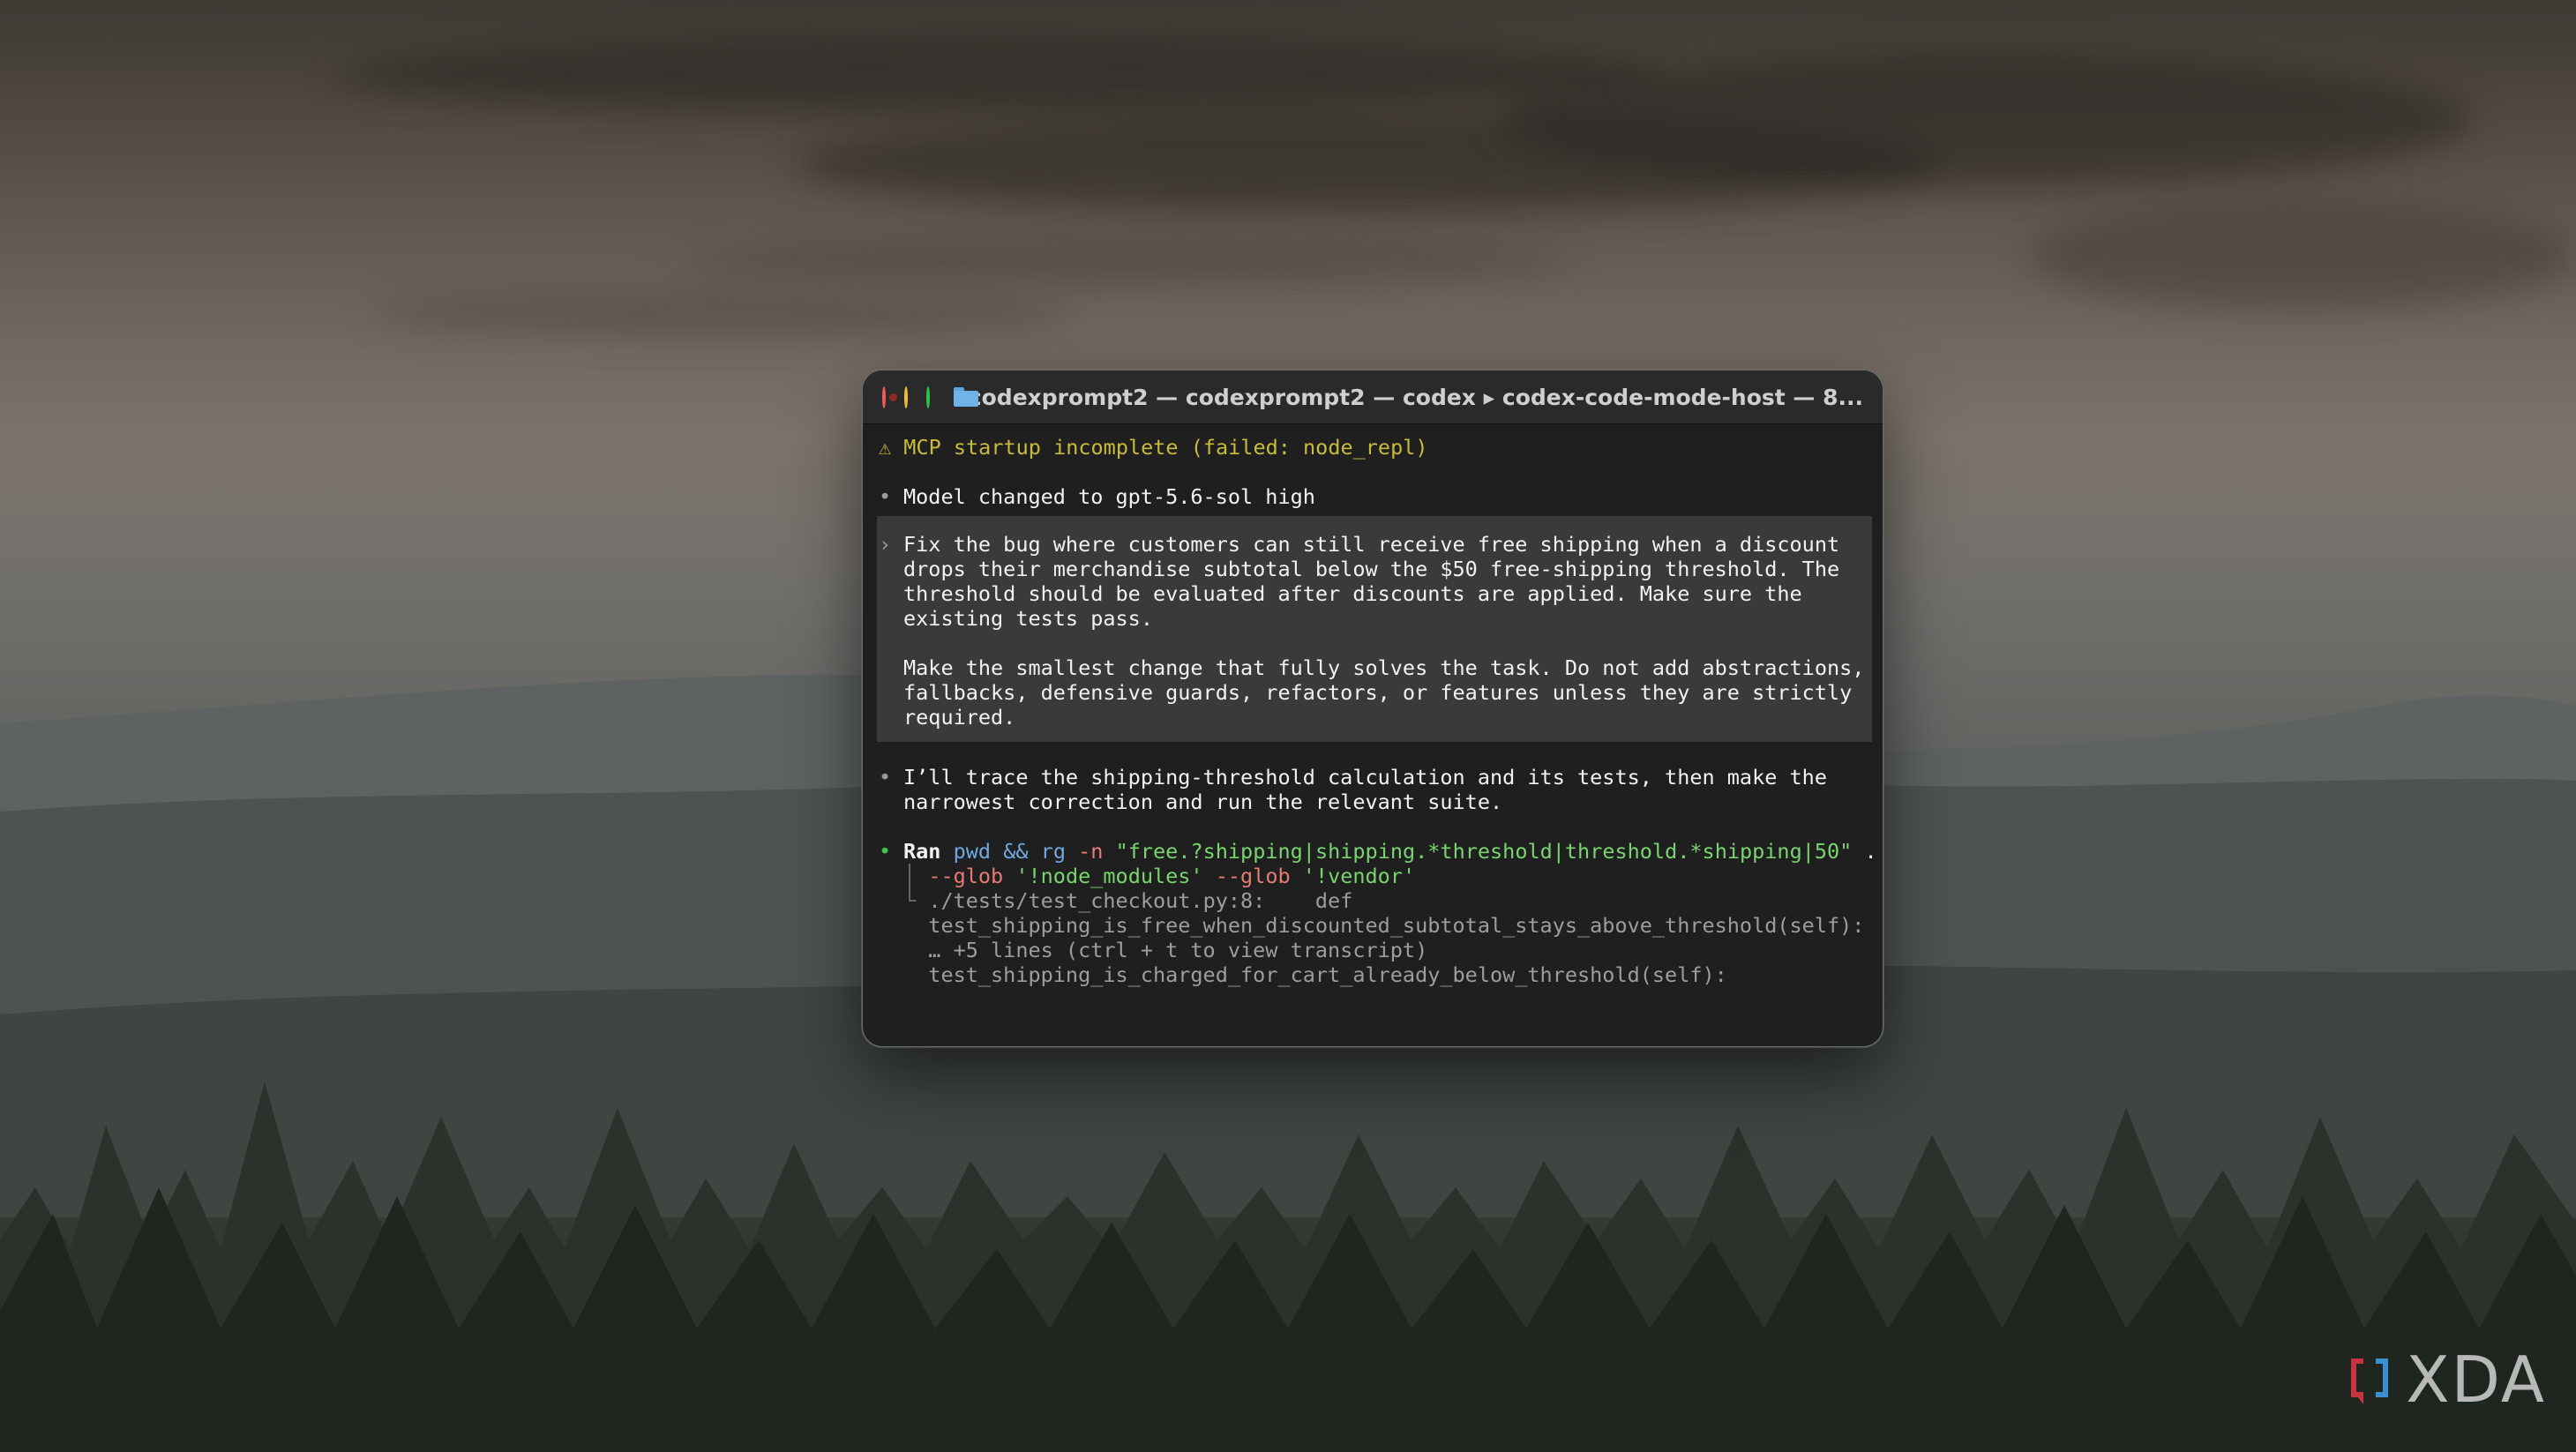 The height and width of the screenshot is (1452, 2576). I want to click on command-output-collapsed: … +5 lines (ctrl + t to view transcript), so click(1177, 950).